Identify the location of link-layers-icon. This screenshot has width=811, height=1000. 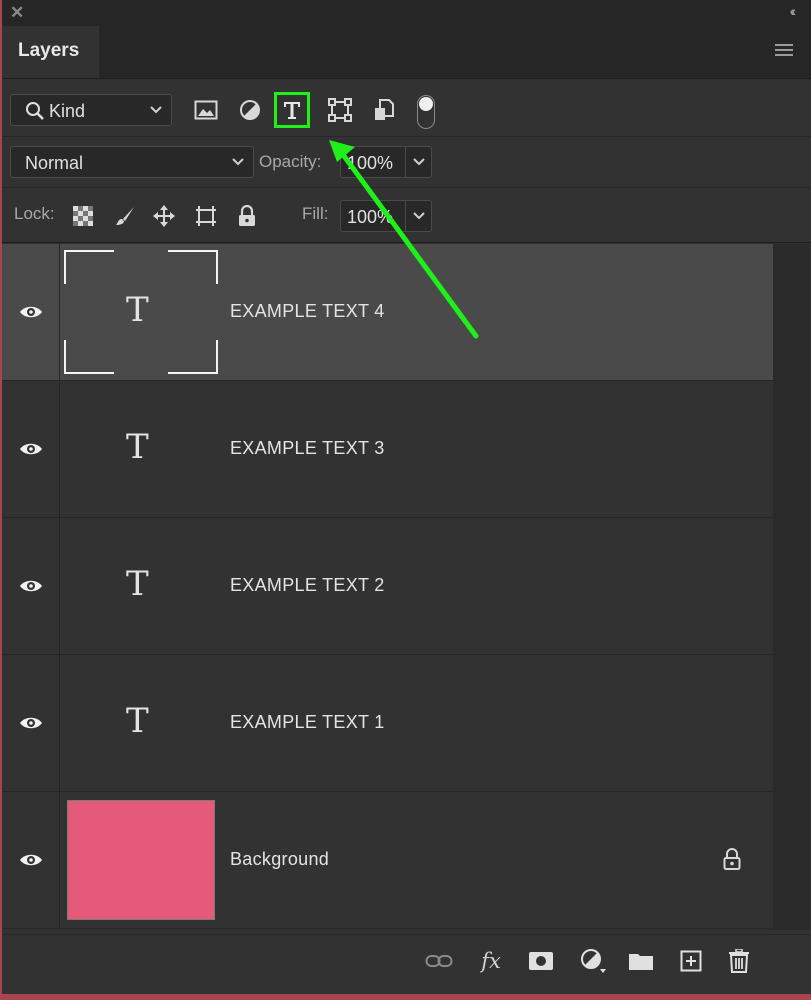
(439, 961).